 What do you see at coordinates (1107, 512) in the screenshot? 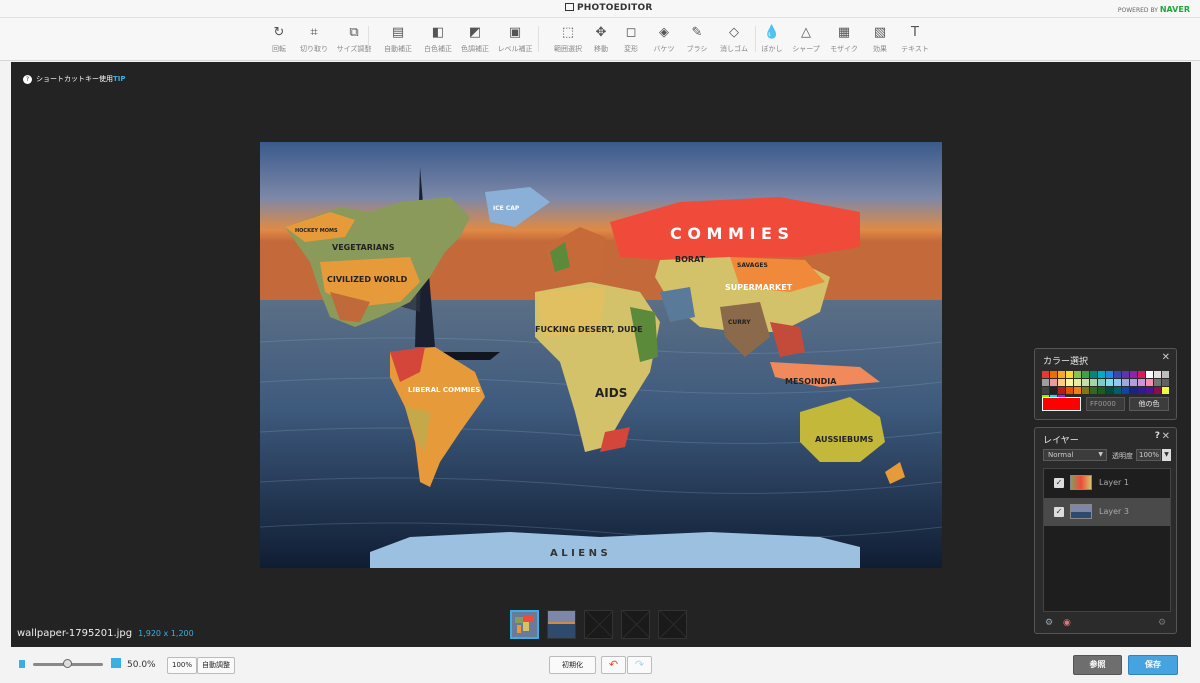
I see `layer-row: ✓ Layer 3` at bounding box center [1107, 512].